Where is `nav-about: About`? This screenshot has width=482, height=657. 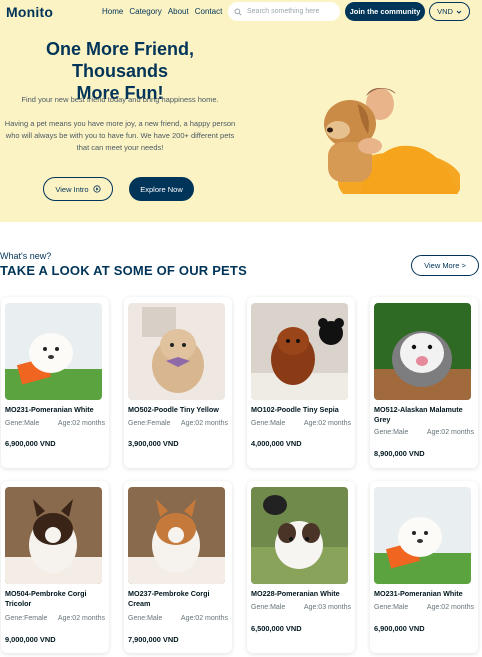
nav-about: About is located at coordinates (178, 11).